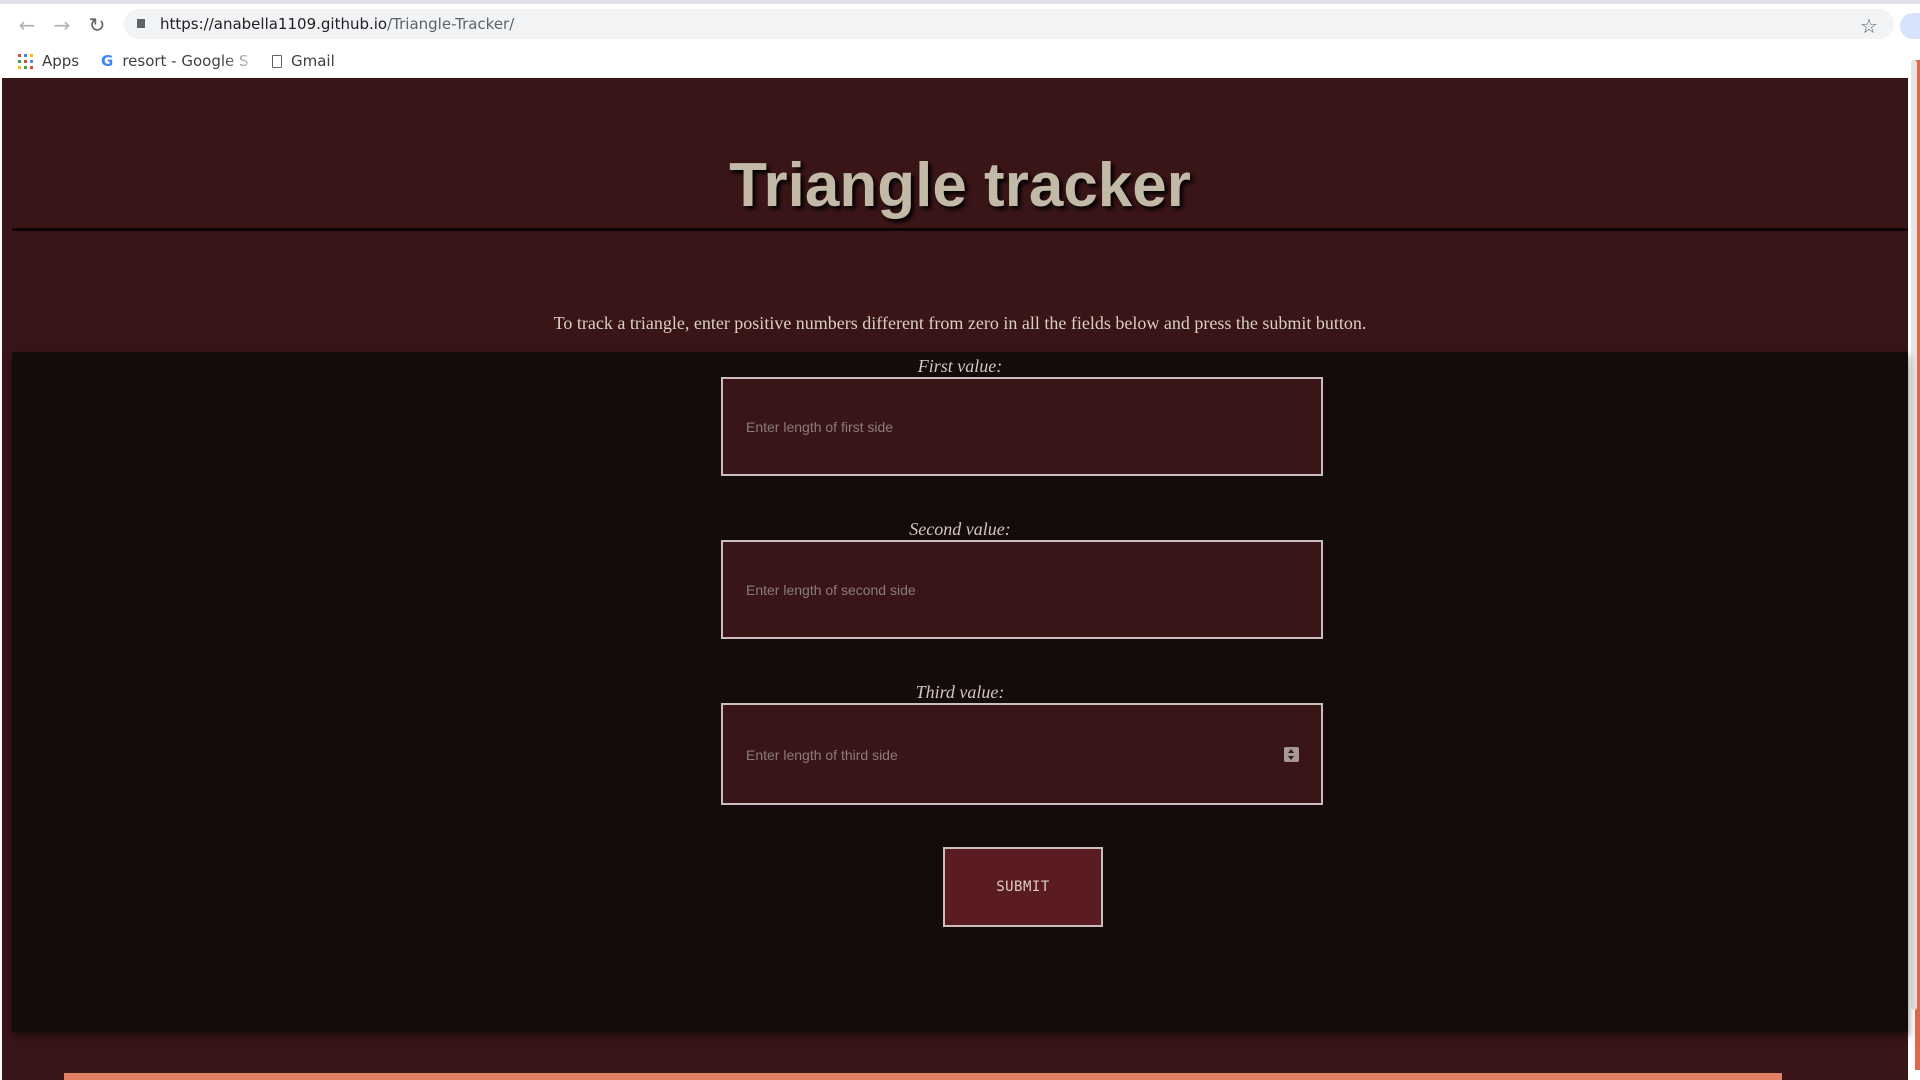  Describe the element at coordinates (831, 590) in the screenshot. I see `second-side-placeholder: Enter length of second side` at that location.